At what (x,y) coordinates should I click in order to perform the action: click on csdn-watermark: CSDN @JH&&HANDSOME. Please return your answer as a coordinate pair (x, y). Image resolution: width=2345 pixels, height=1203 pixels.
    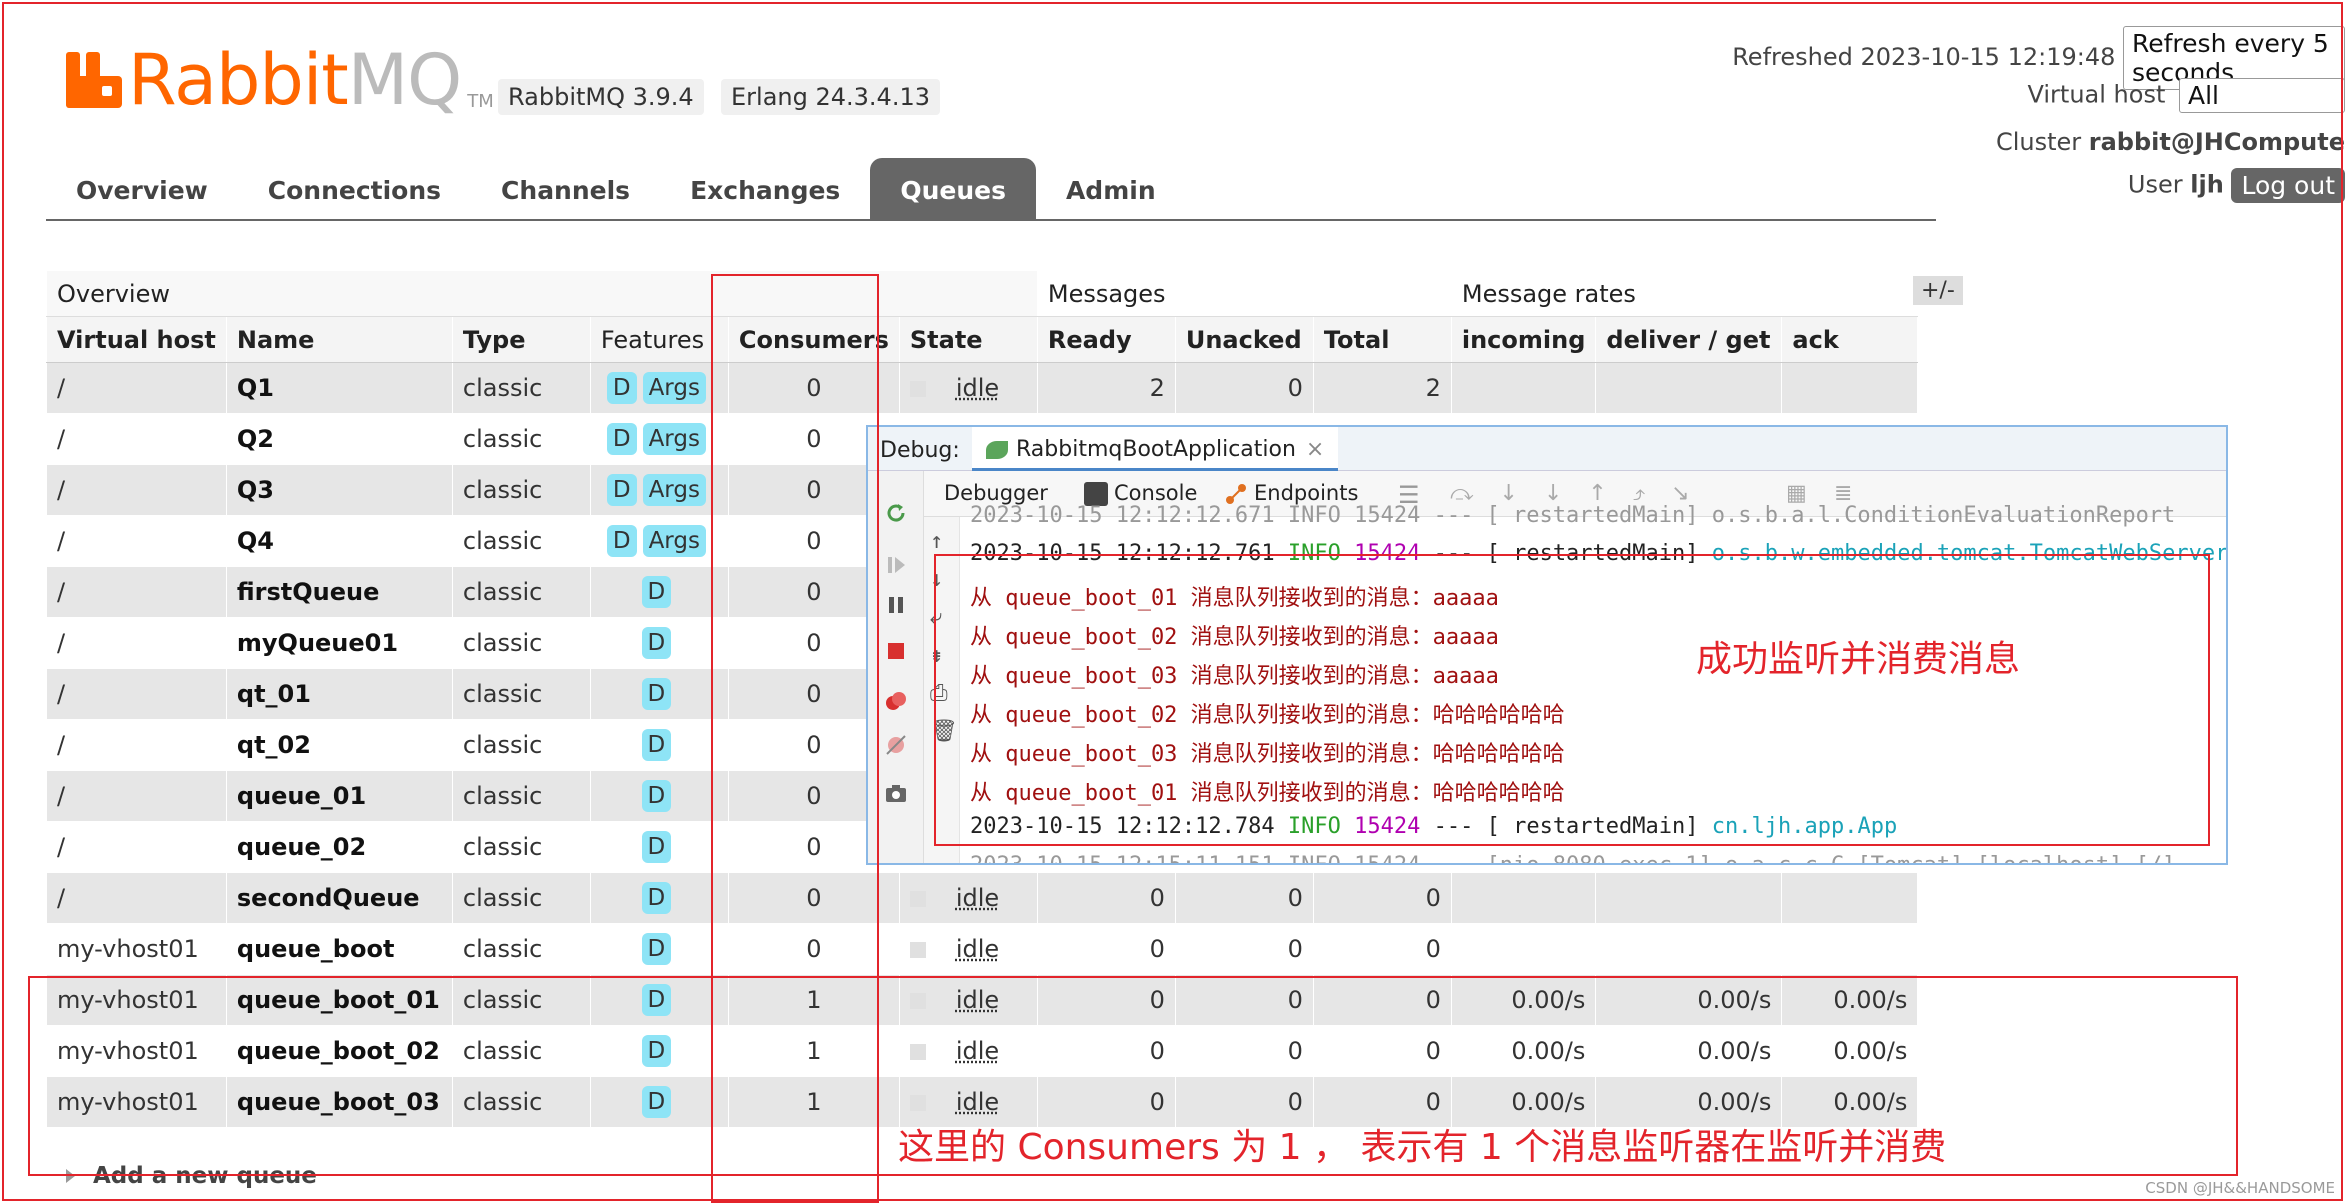
    Looking at the image, I should click on (2240, 1188).